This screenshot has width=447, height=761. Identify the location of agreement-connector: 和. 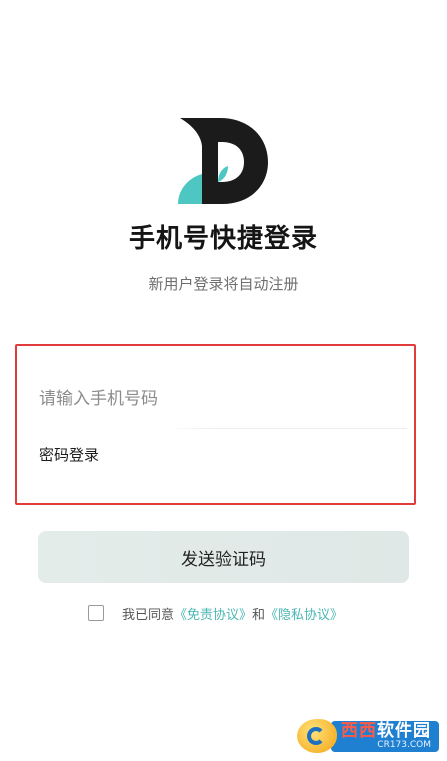
(259, 615).